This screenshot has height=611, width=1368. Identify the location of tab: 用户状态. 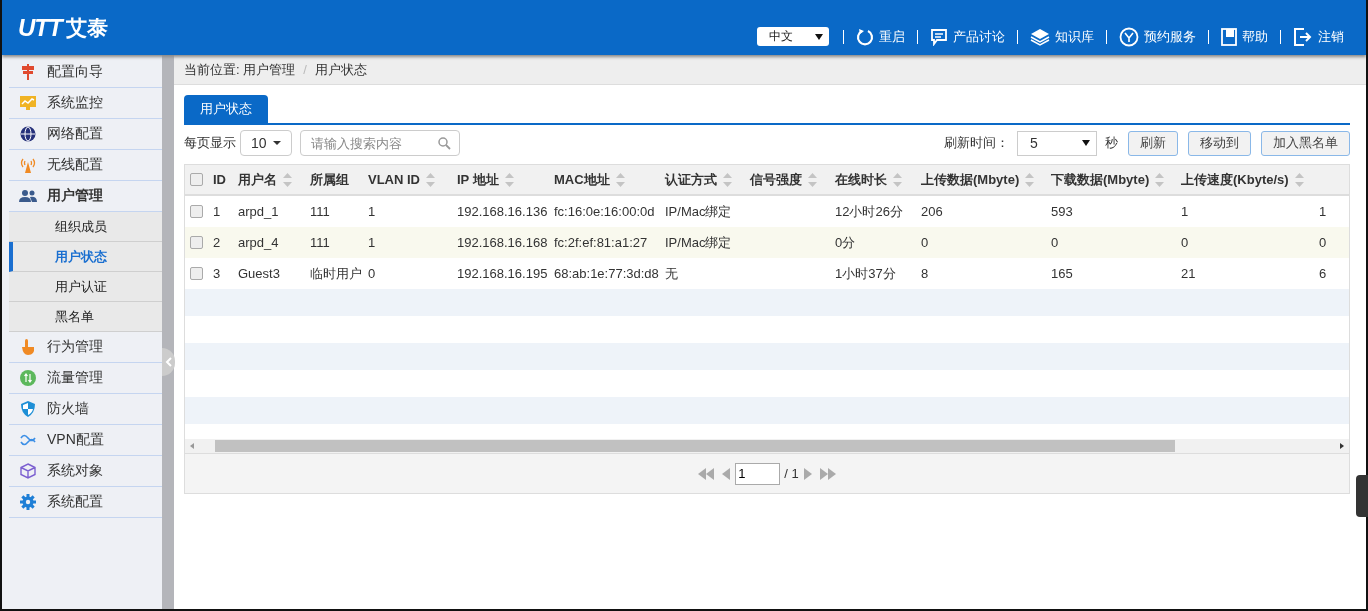
(226, 109).